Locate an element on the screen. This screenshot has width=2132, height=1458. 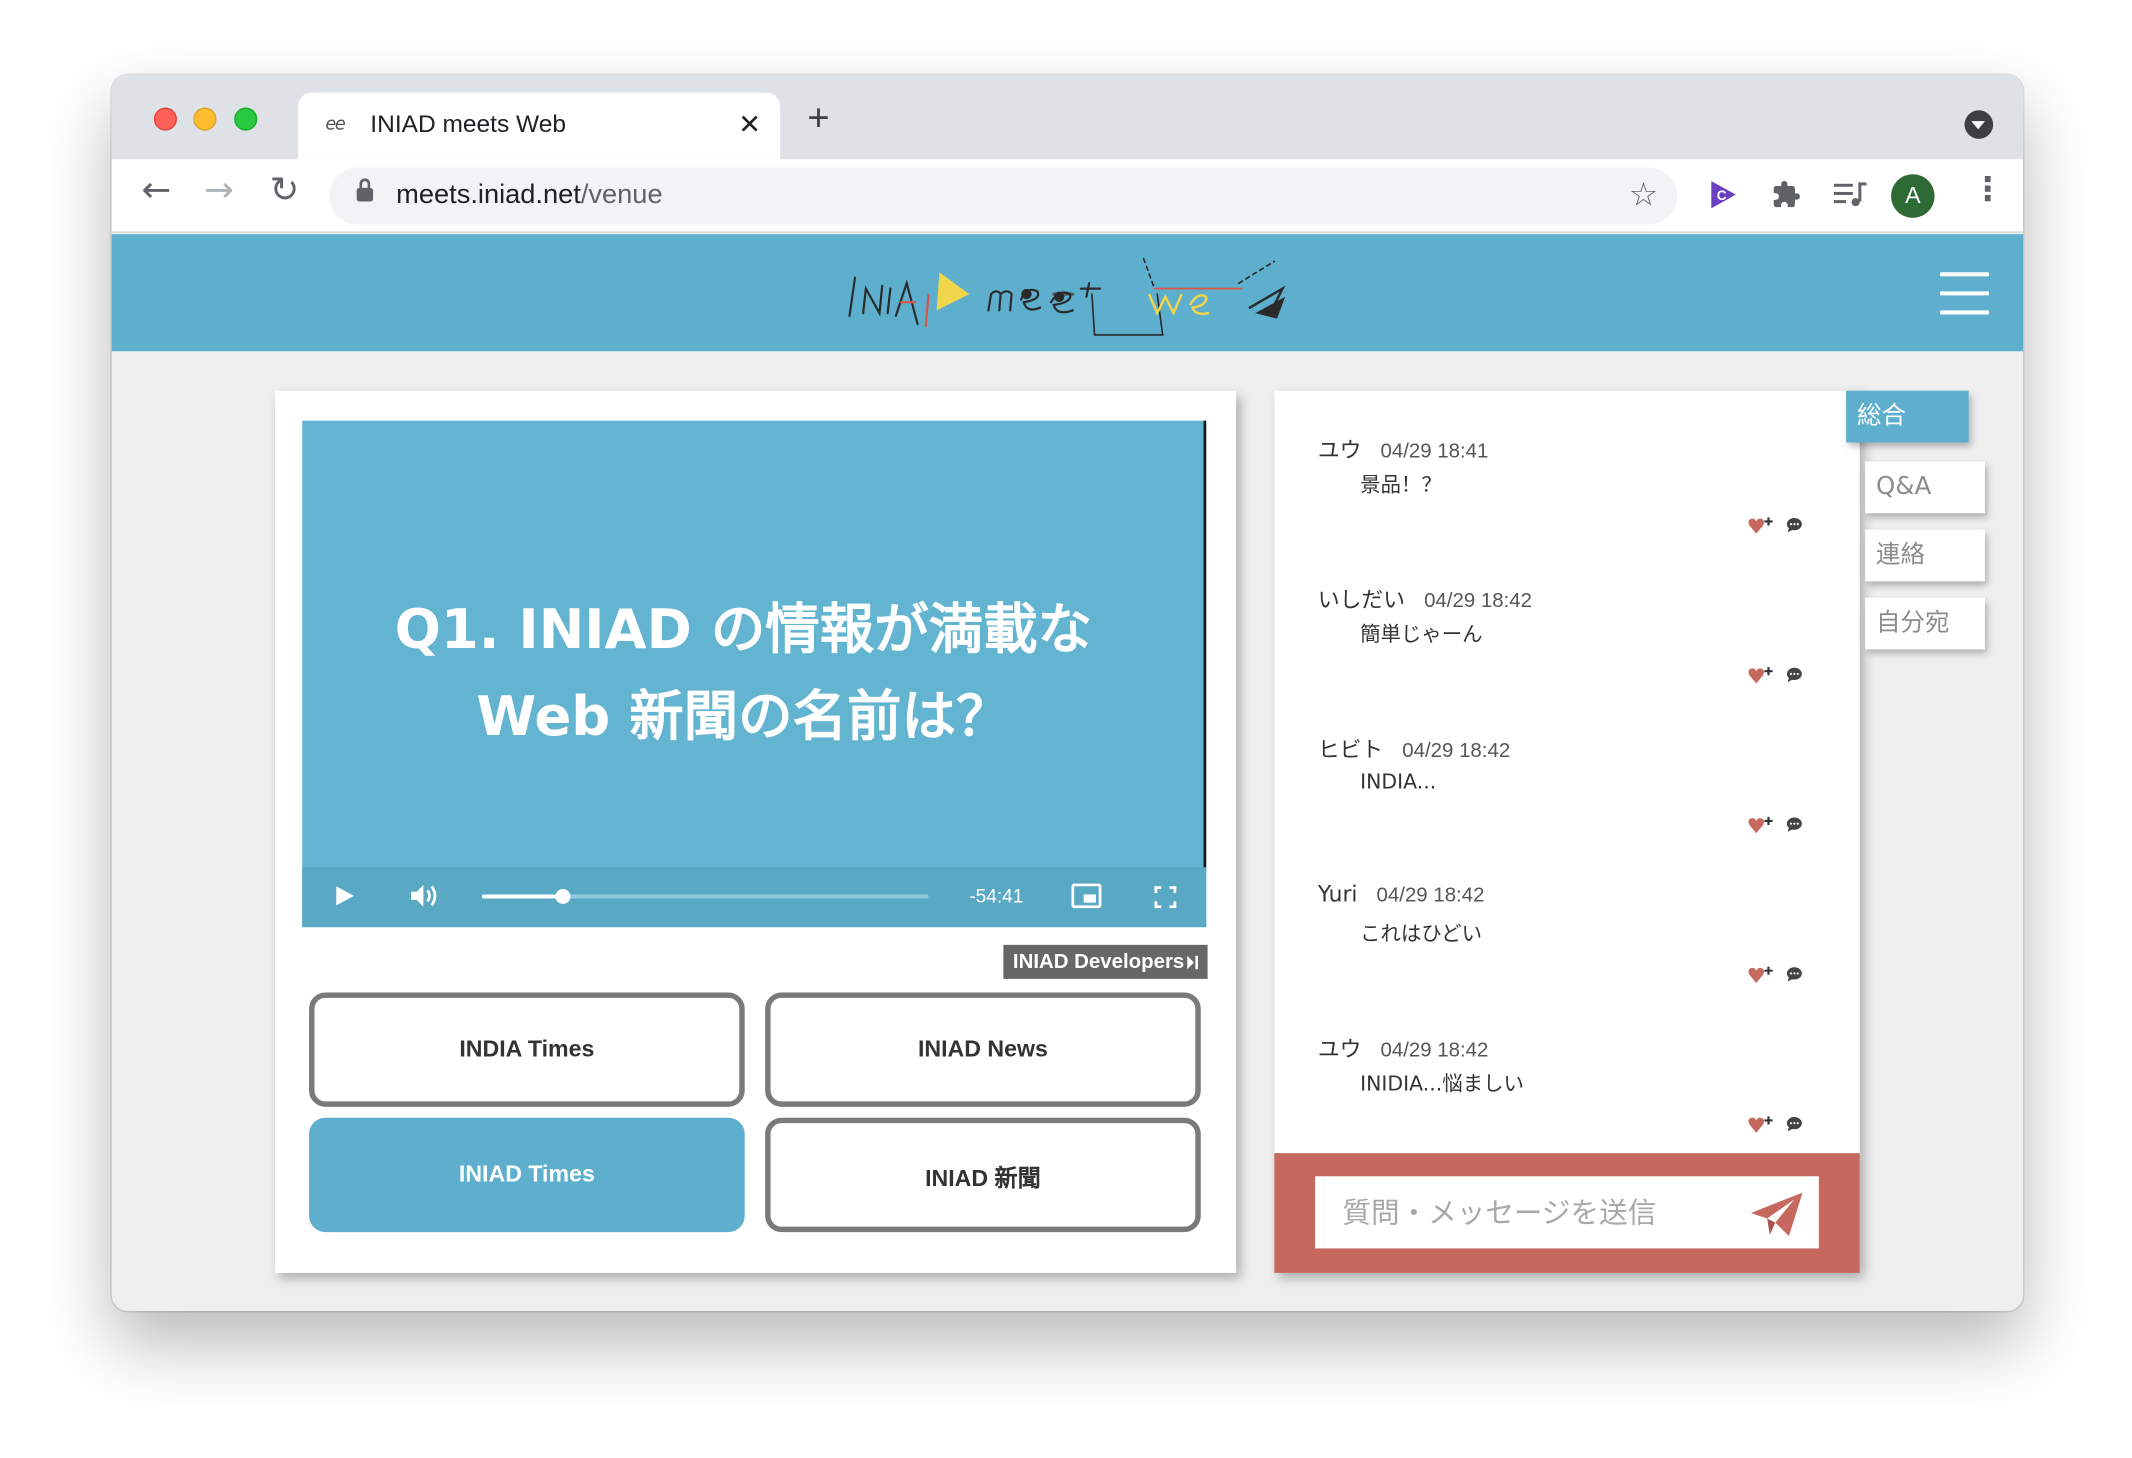
question-text: Q1. INIAD の情報が満載な Web 新聞の名前は？ is located at coordinates (743, 674).